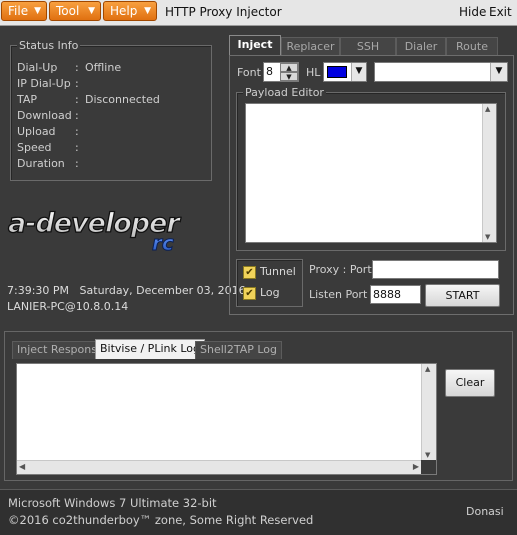  Describe the element at coordinates (310, 46) in the screenshot. I see `tab-replacer: Replacer` at that location.